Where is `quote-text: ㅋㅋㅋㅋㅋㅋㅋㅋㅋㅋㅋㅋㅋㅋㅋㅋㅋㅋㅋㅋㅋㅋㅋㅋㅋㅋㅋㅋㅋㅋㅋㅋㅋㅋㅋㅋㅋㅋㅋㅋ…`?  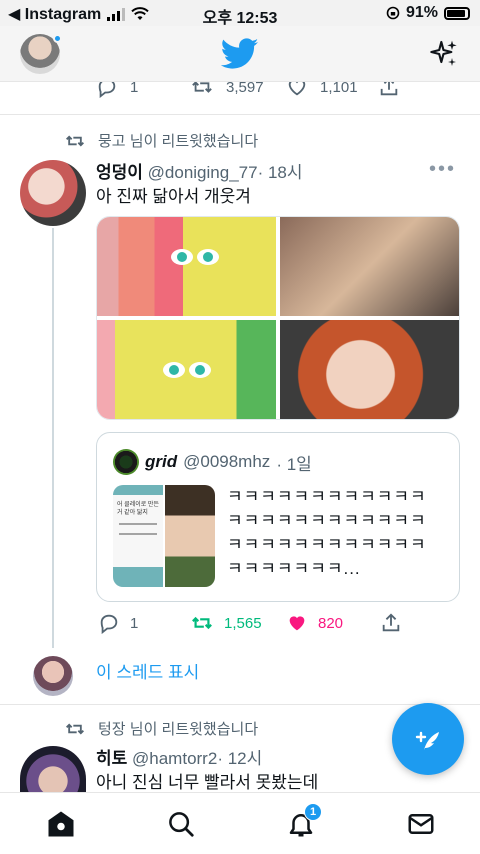 quote-text: ㅋㅋㅋㅋㅋㅋㅋㅋㅋㅋㅋㅋㅋㅋㅋㅋㅋㅋㅋㅋㅋㅋㅋㅋㅋㅋㅋㅋㅋㅋㅋㅋㅋㅋㅋㅋㅋㅋㅋㅋ… is located at coordinates (327, 532).